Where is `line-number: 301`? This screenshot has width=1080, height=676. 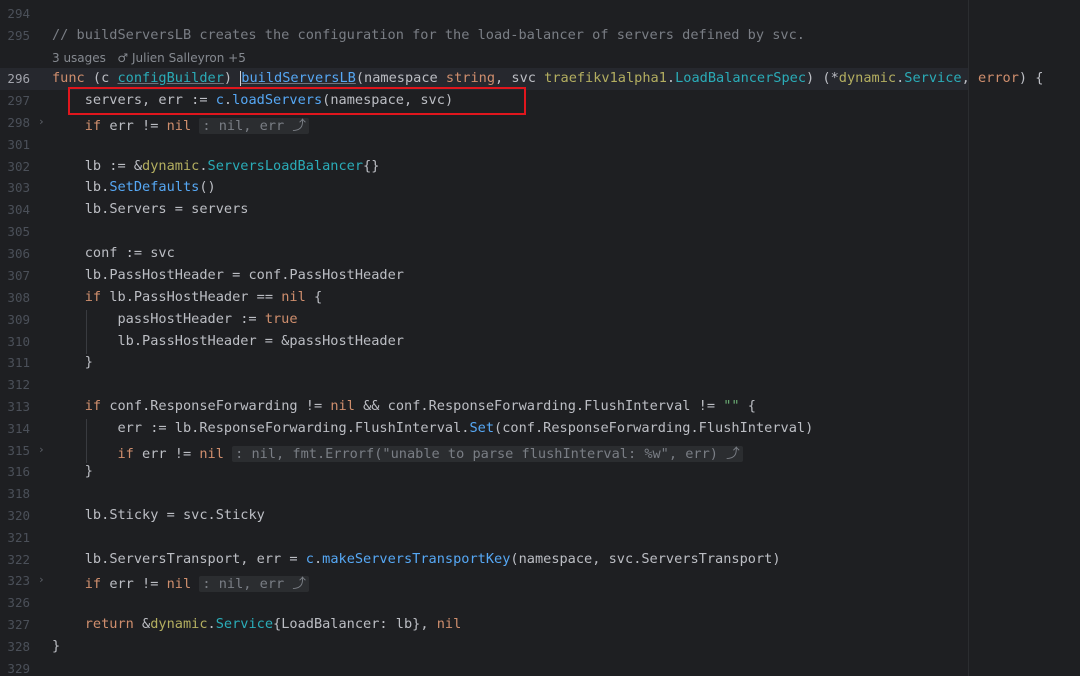 line-number: 301 is located at coordinates (18, 144).